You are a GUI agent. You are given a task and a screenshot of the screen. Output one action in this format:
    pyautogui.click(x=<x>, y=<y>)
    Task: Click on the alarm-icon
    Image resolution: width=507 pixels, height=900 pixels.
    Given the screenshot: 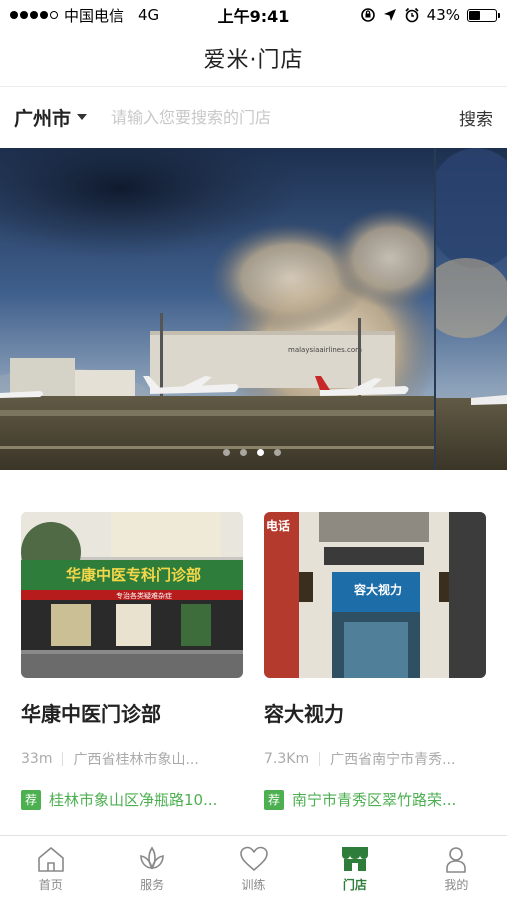 What is the action you would take?
    pyautogui.click(x=412, y=15)
    